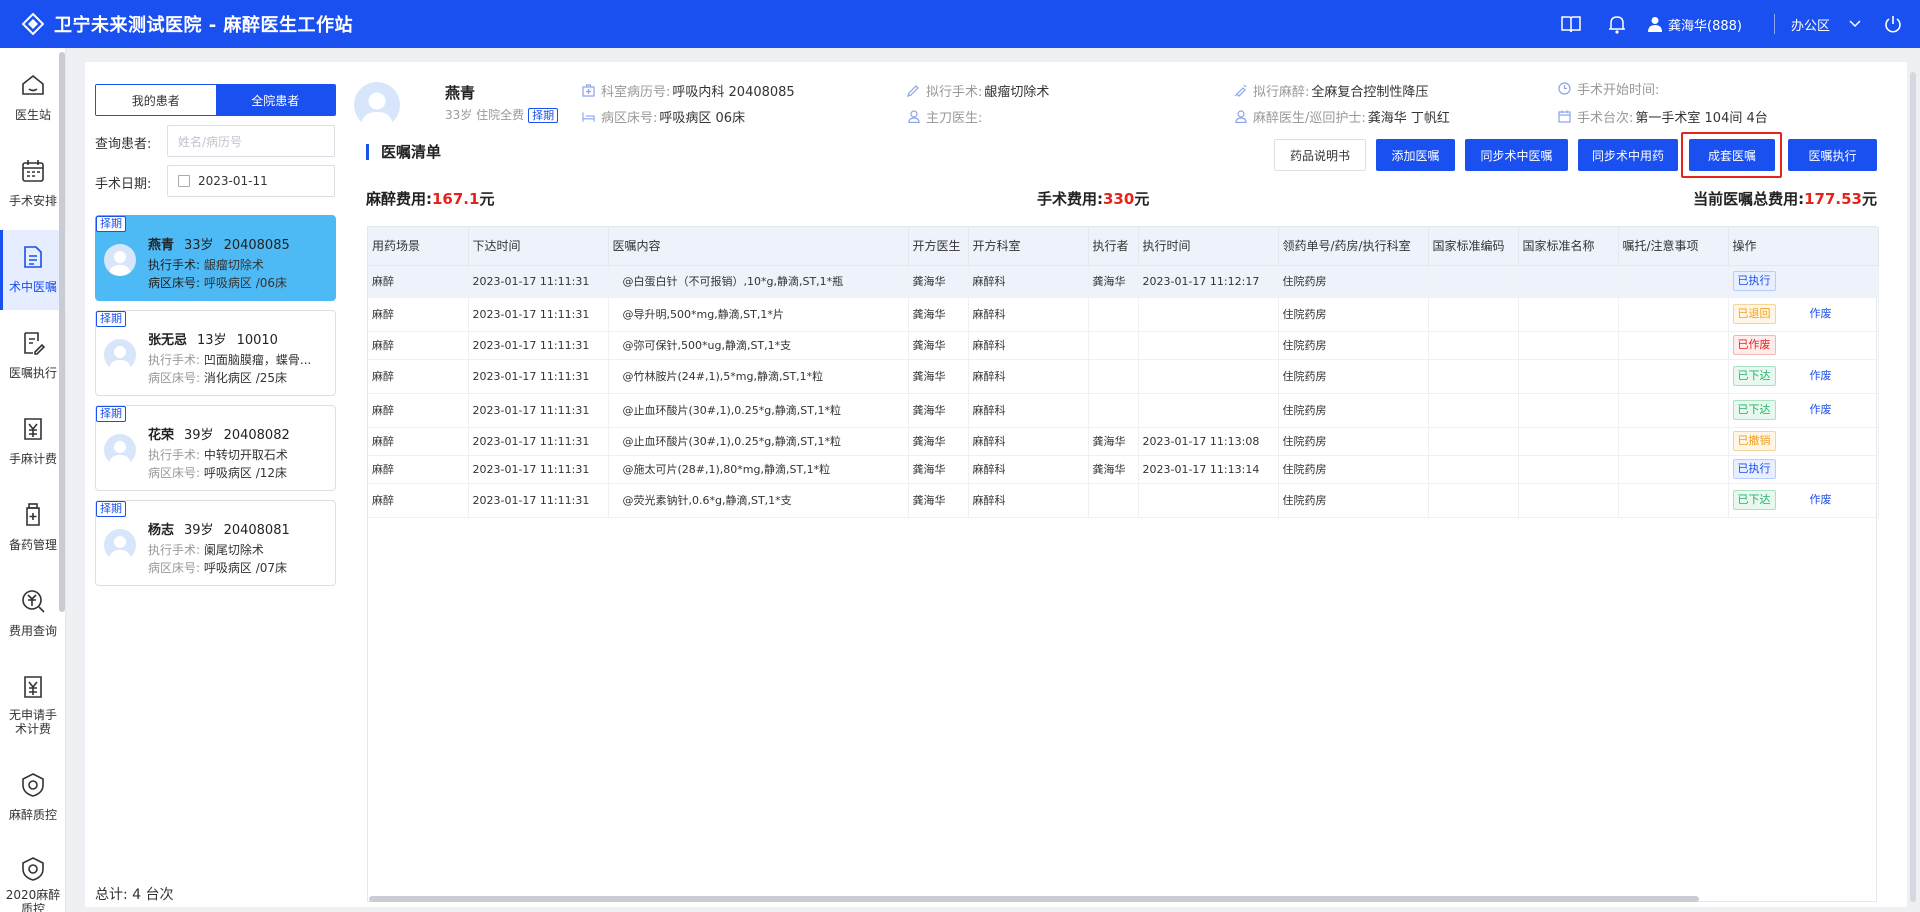  Describe the element at coordinates (212, 340) in the screenshot. I see `patient-age: 13岁` at that location.